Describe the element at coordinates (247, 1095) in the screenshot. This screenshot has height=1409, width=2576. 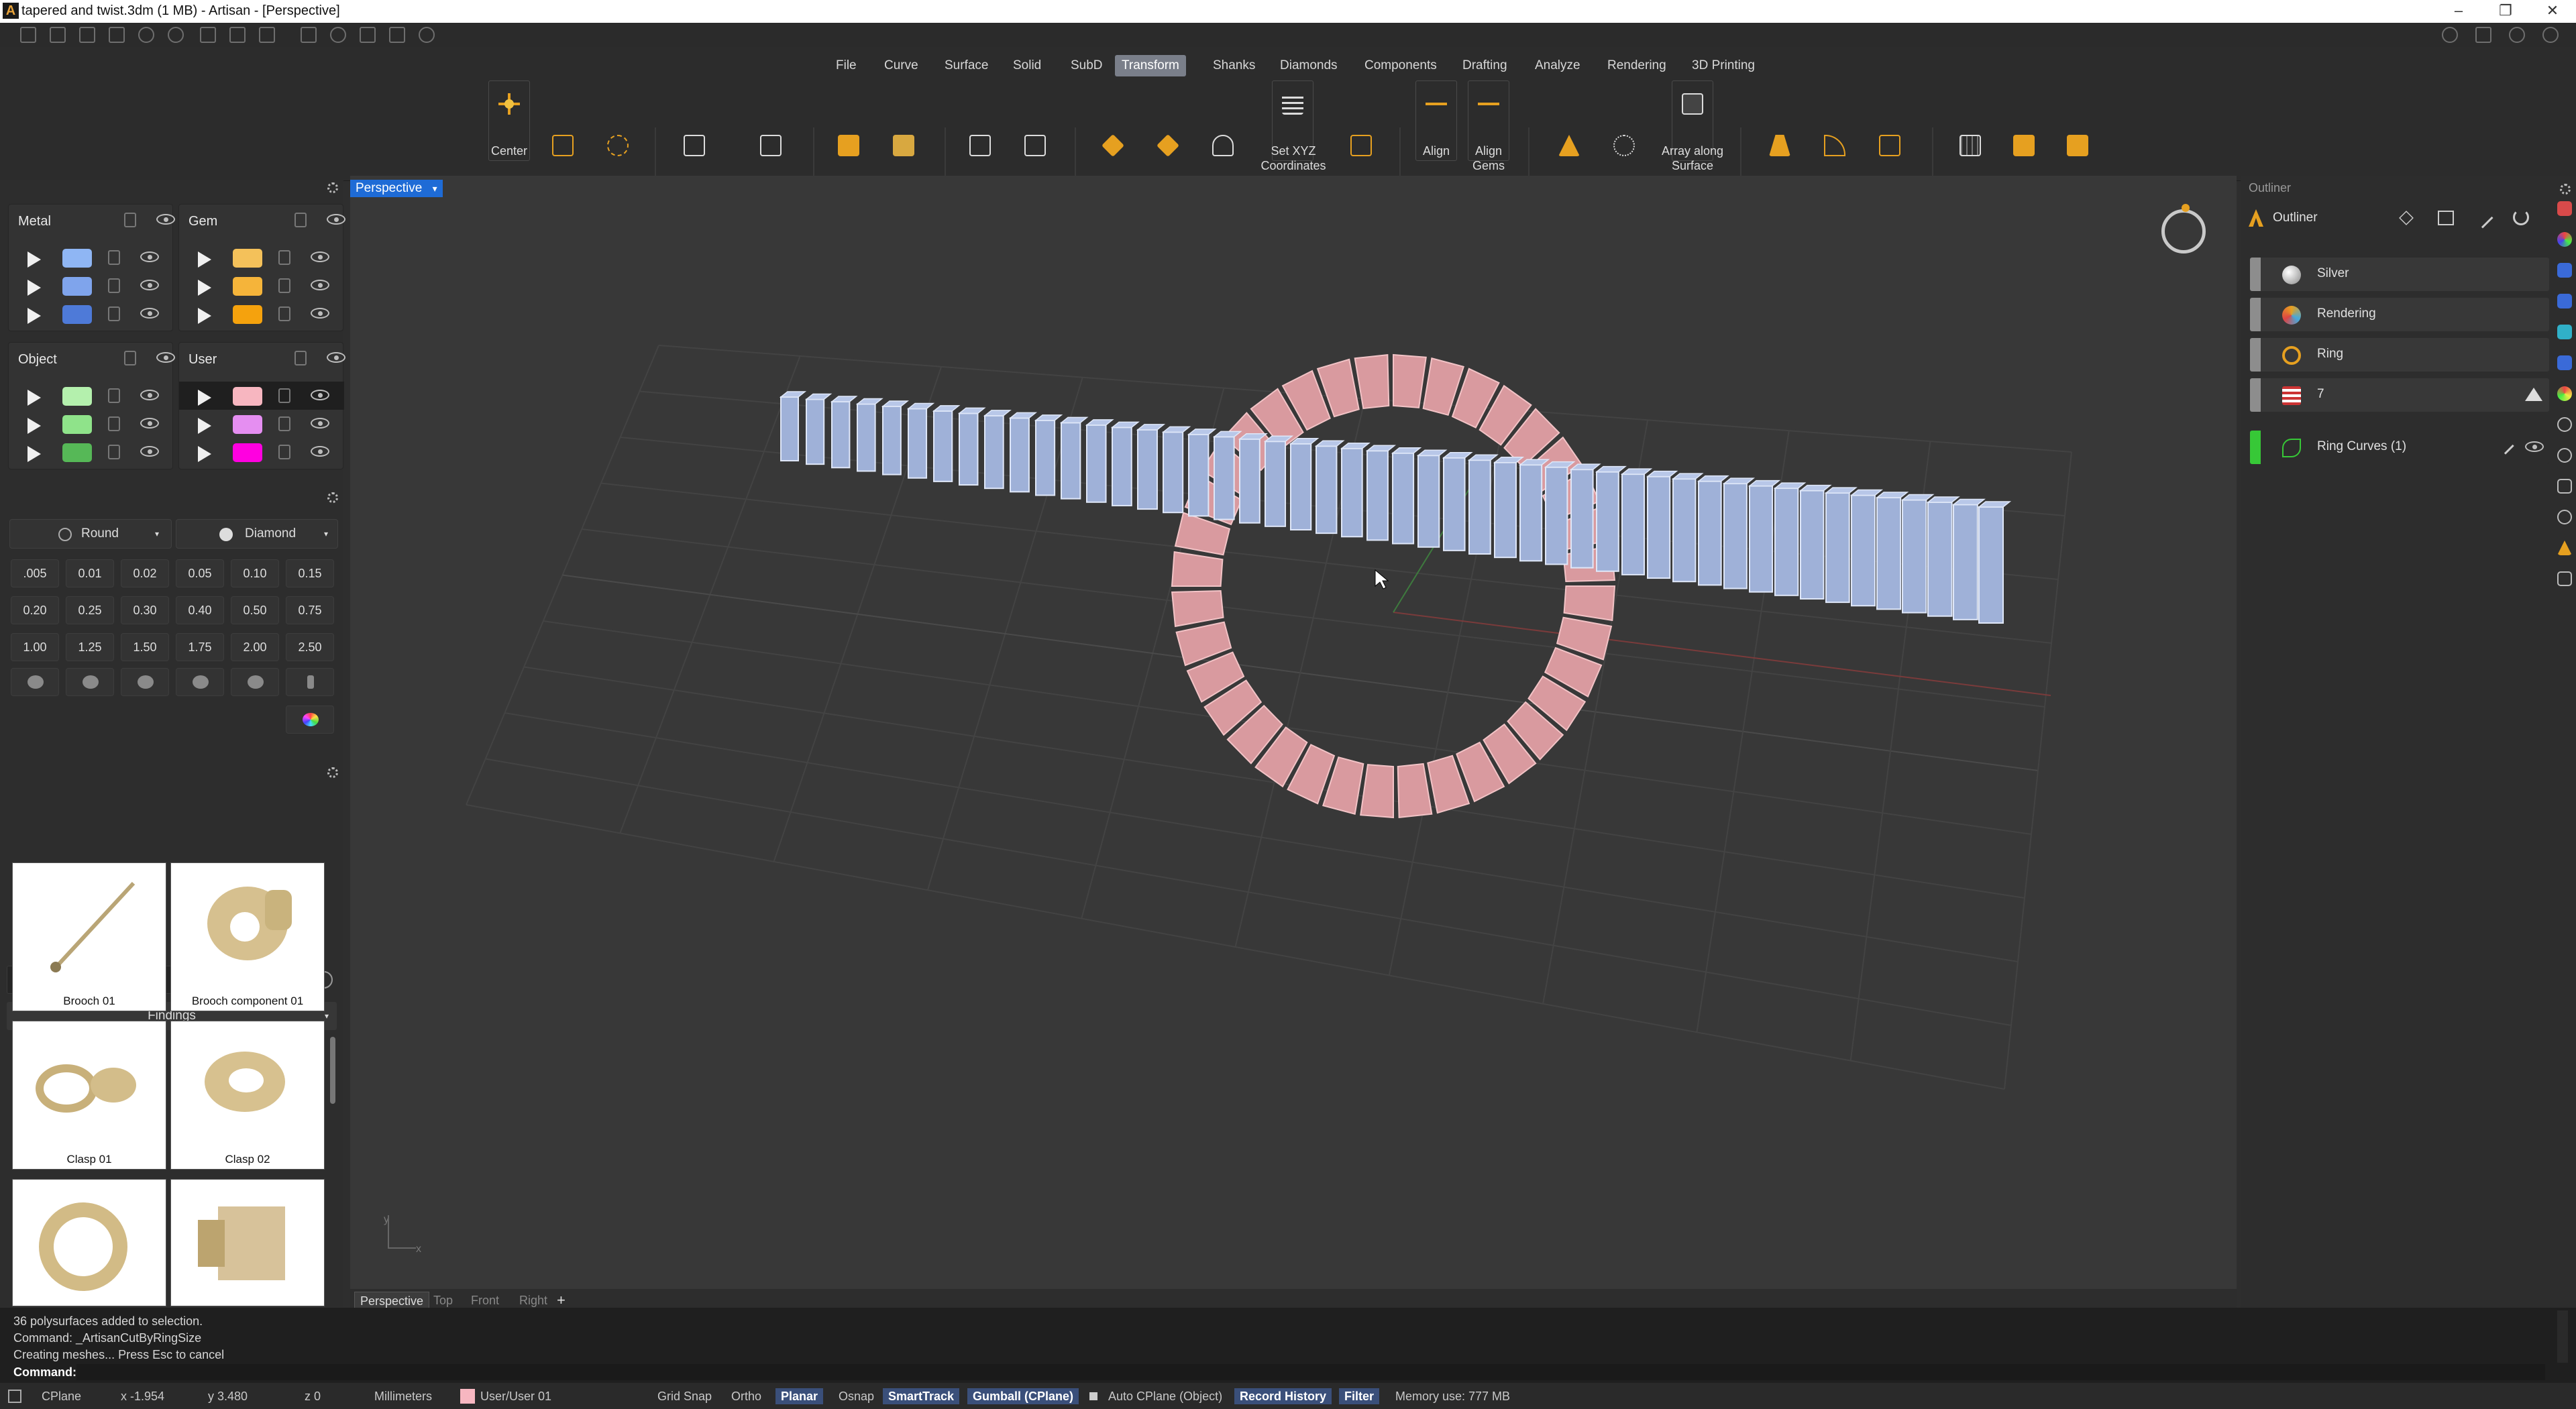
I see `library-item-clasp-02: Clasp 02` at that location.